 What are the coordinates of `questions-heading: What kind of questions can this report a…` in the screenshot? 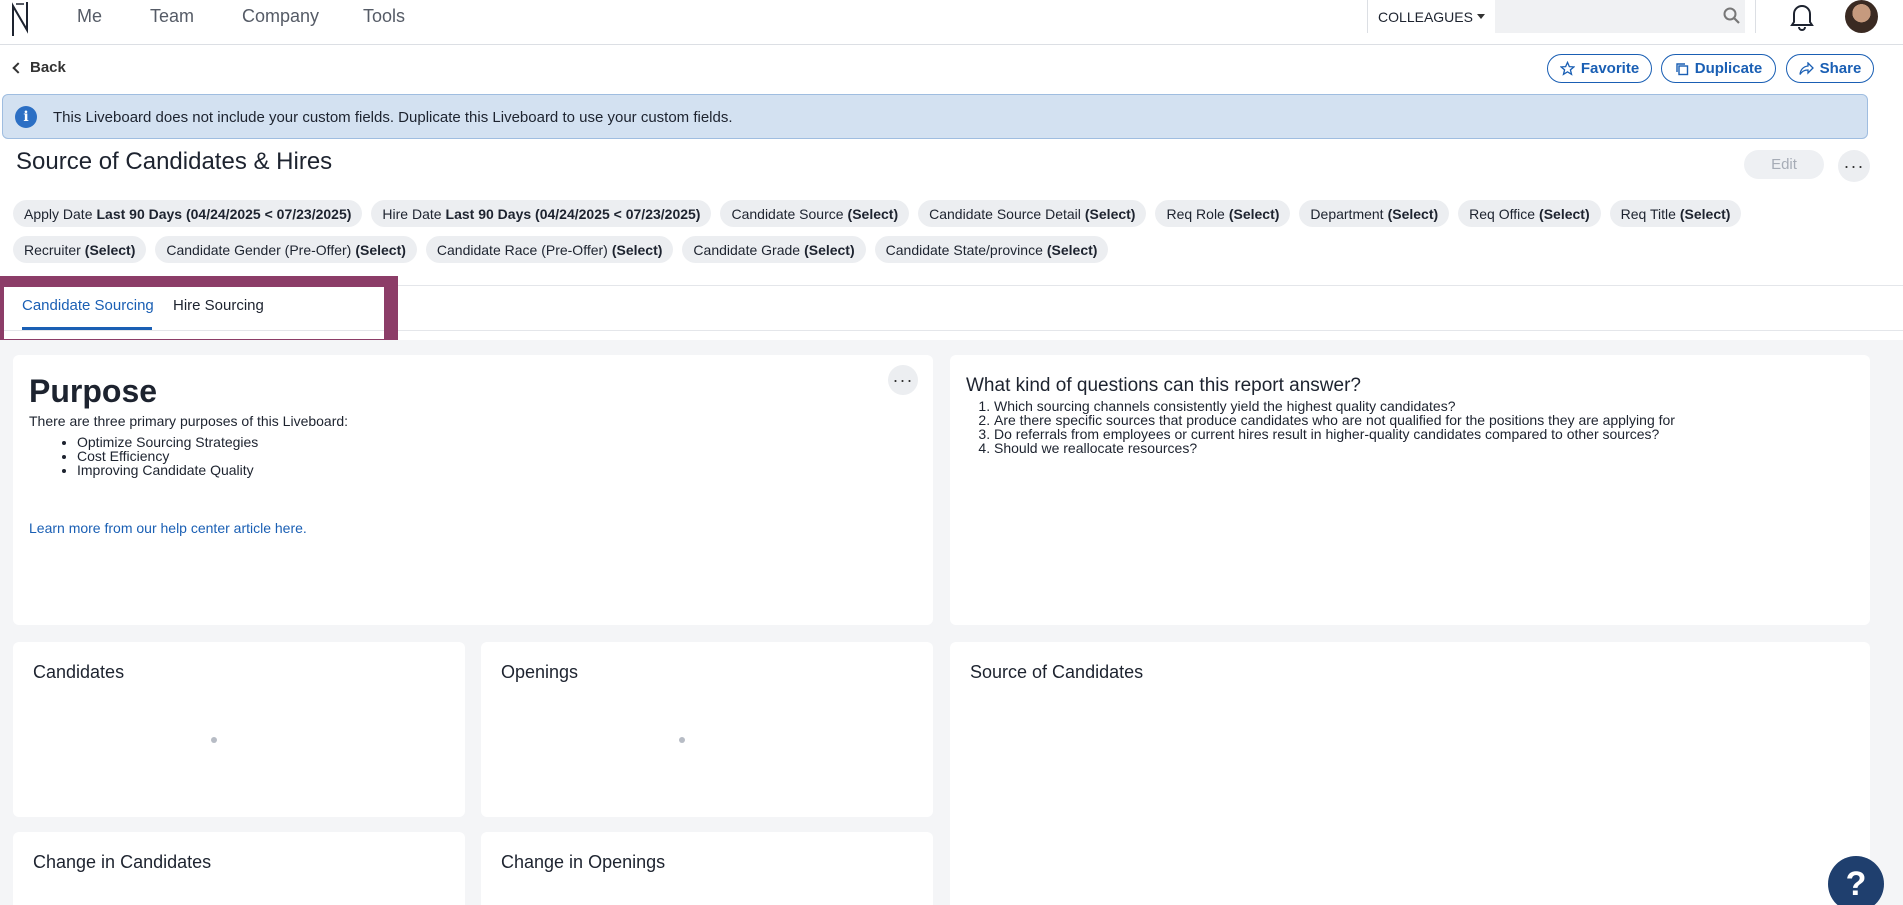 It's located at (1163, 385).